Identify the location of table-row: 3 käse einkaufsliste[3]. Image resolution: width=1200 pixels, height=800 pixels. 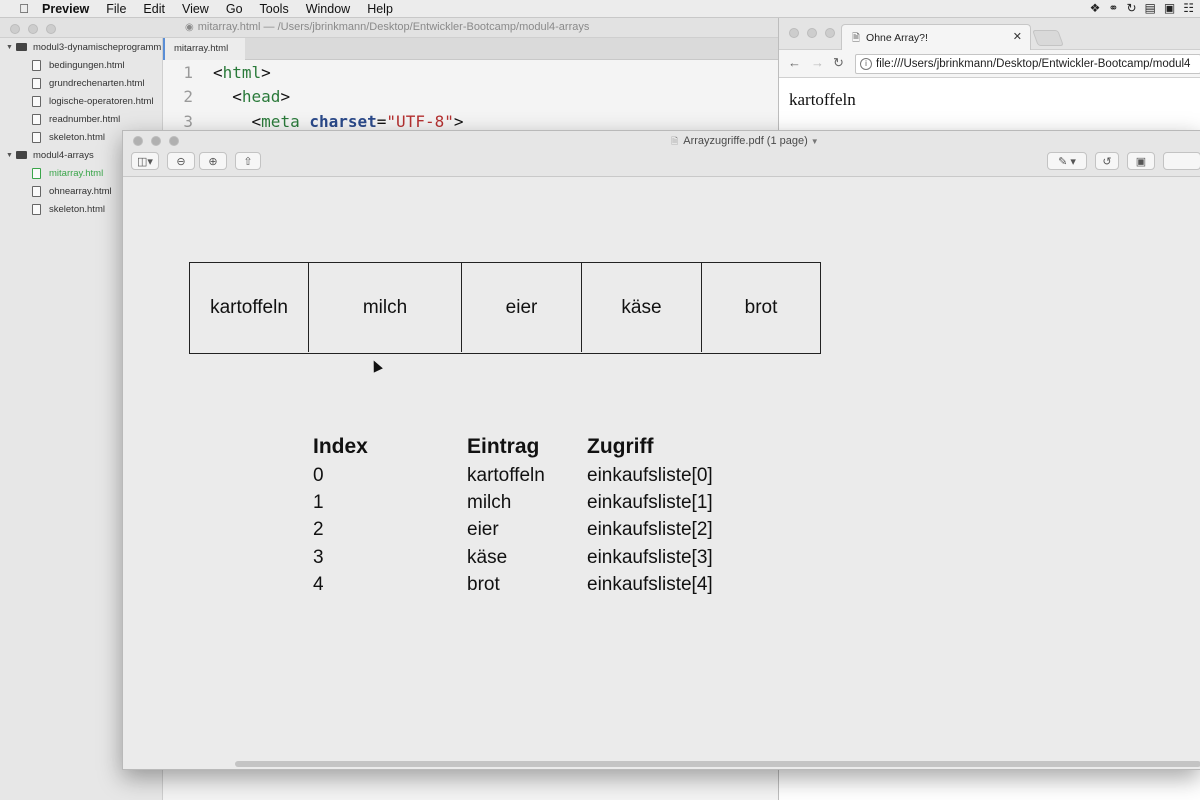
(550, 557).